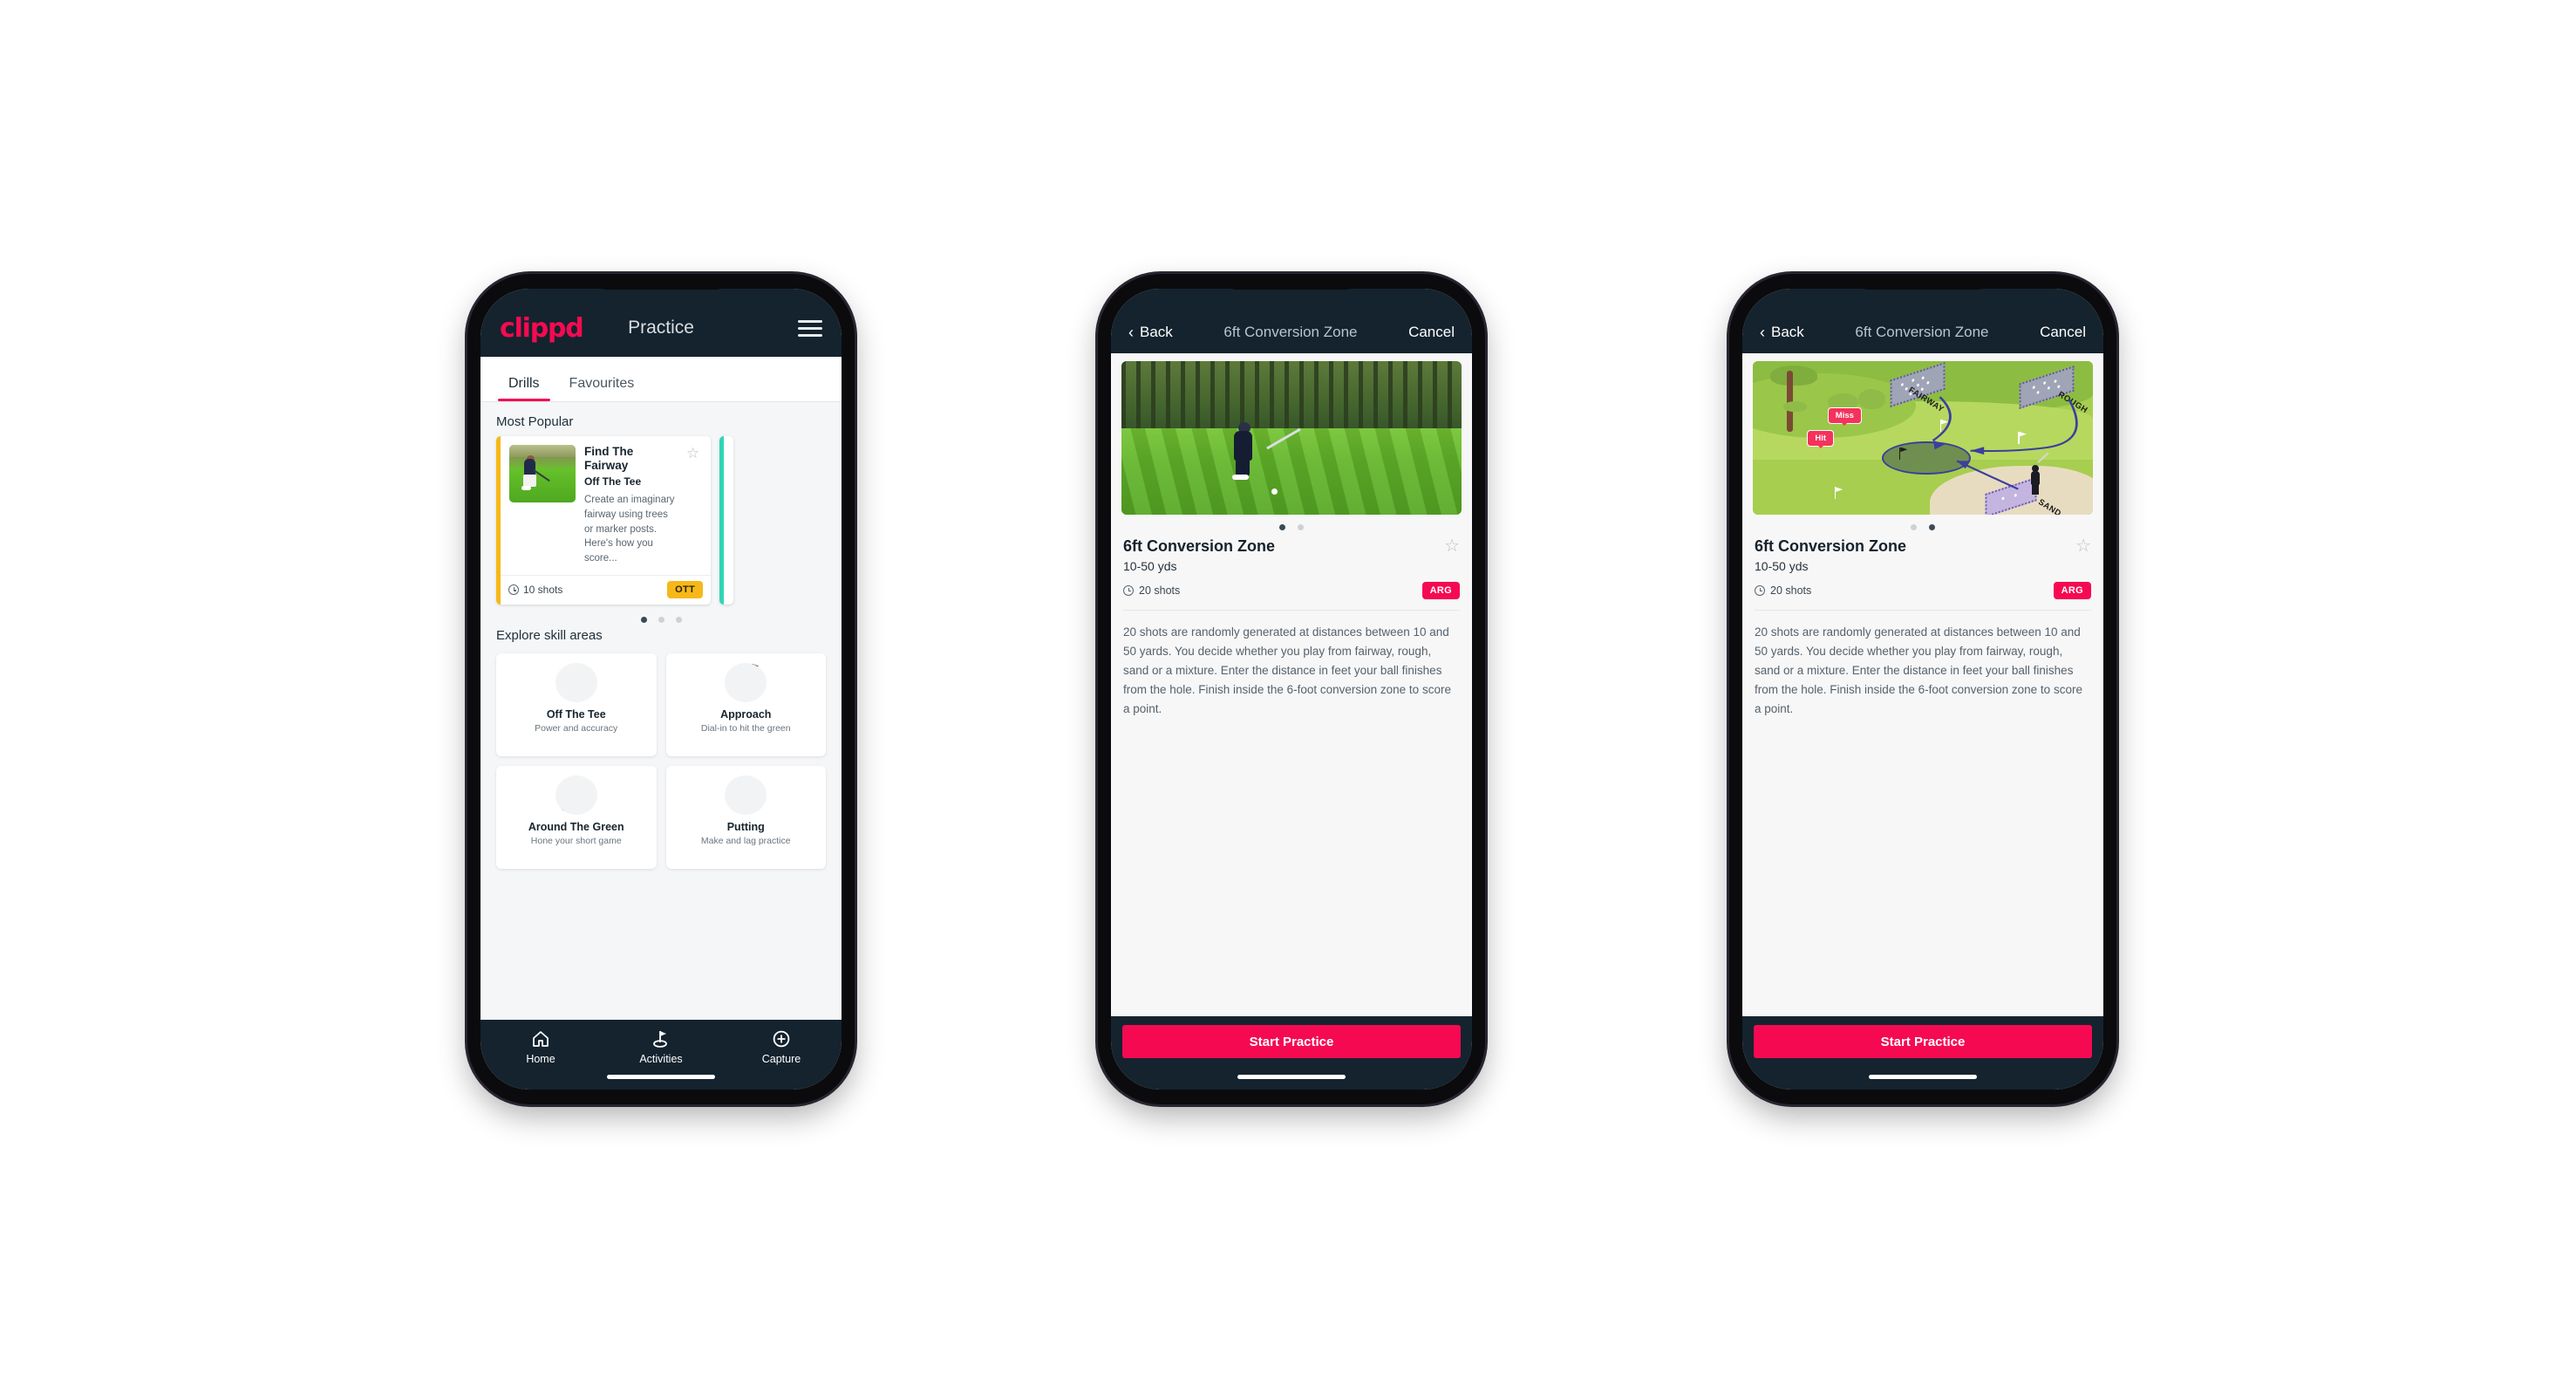  I want to click on nav-label: Activities, so click(661, 1059).